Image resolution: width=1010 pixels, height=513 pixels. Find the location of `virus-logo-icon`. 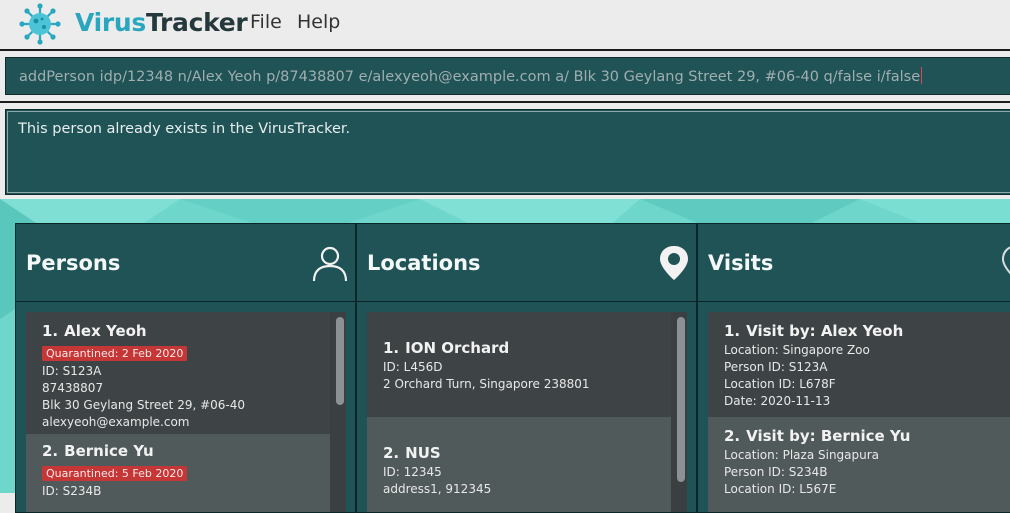

virus-logo-icon is located at coordinates (40, 24).